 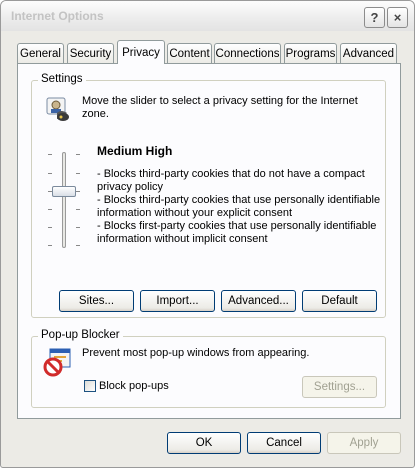 What do you see at coordinates (130, 187) in the screenshot?
I see `level-description-line: privacy policy` at bounding box center [130, 187].